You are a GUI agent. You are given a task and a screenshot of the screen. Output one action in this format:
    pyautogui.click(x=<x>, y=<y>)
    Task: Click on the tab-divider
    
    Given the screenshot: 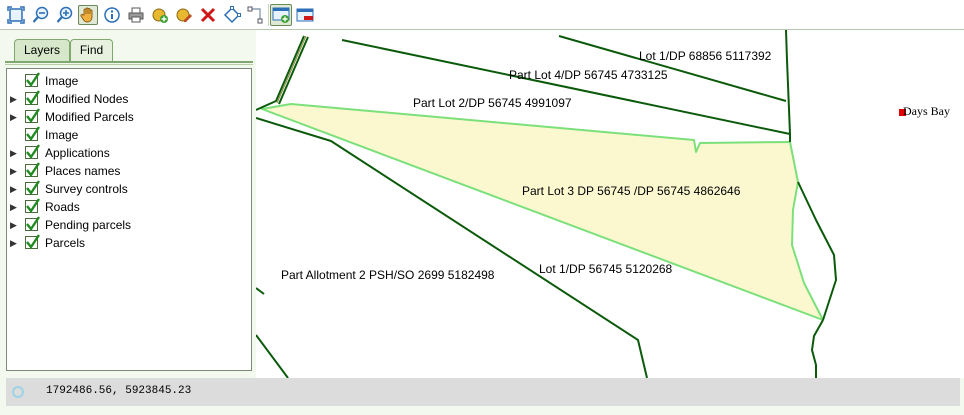 What is the action you would take?
    pyautogui.click(x=129, y=62)
    